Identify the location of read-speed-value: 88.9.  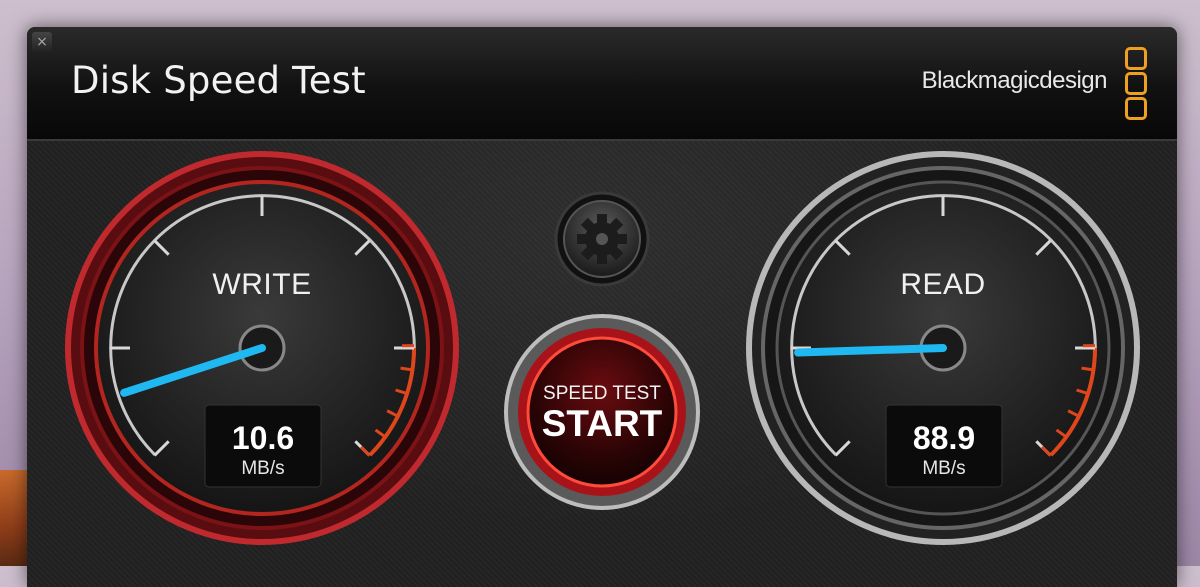
(944, 438).